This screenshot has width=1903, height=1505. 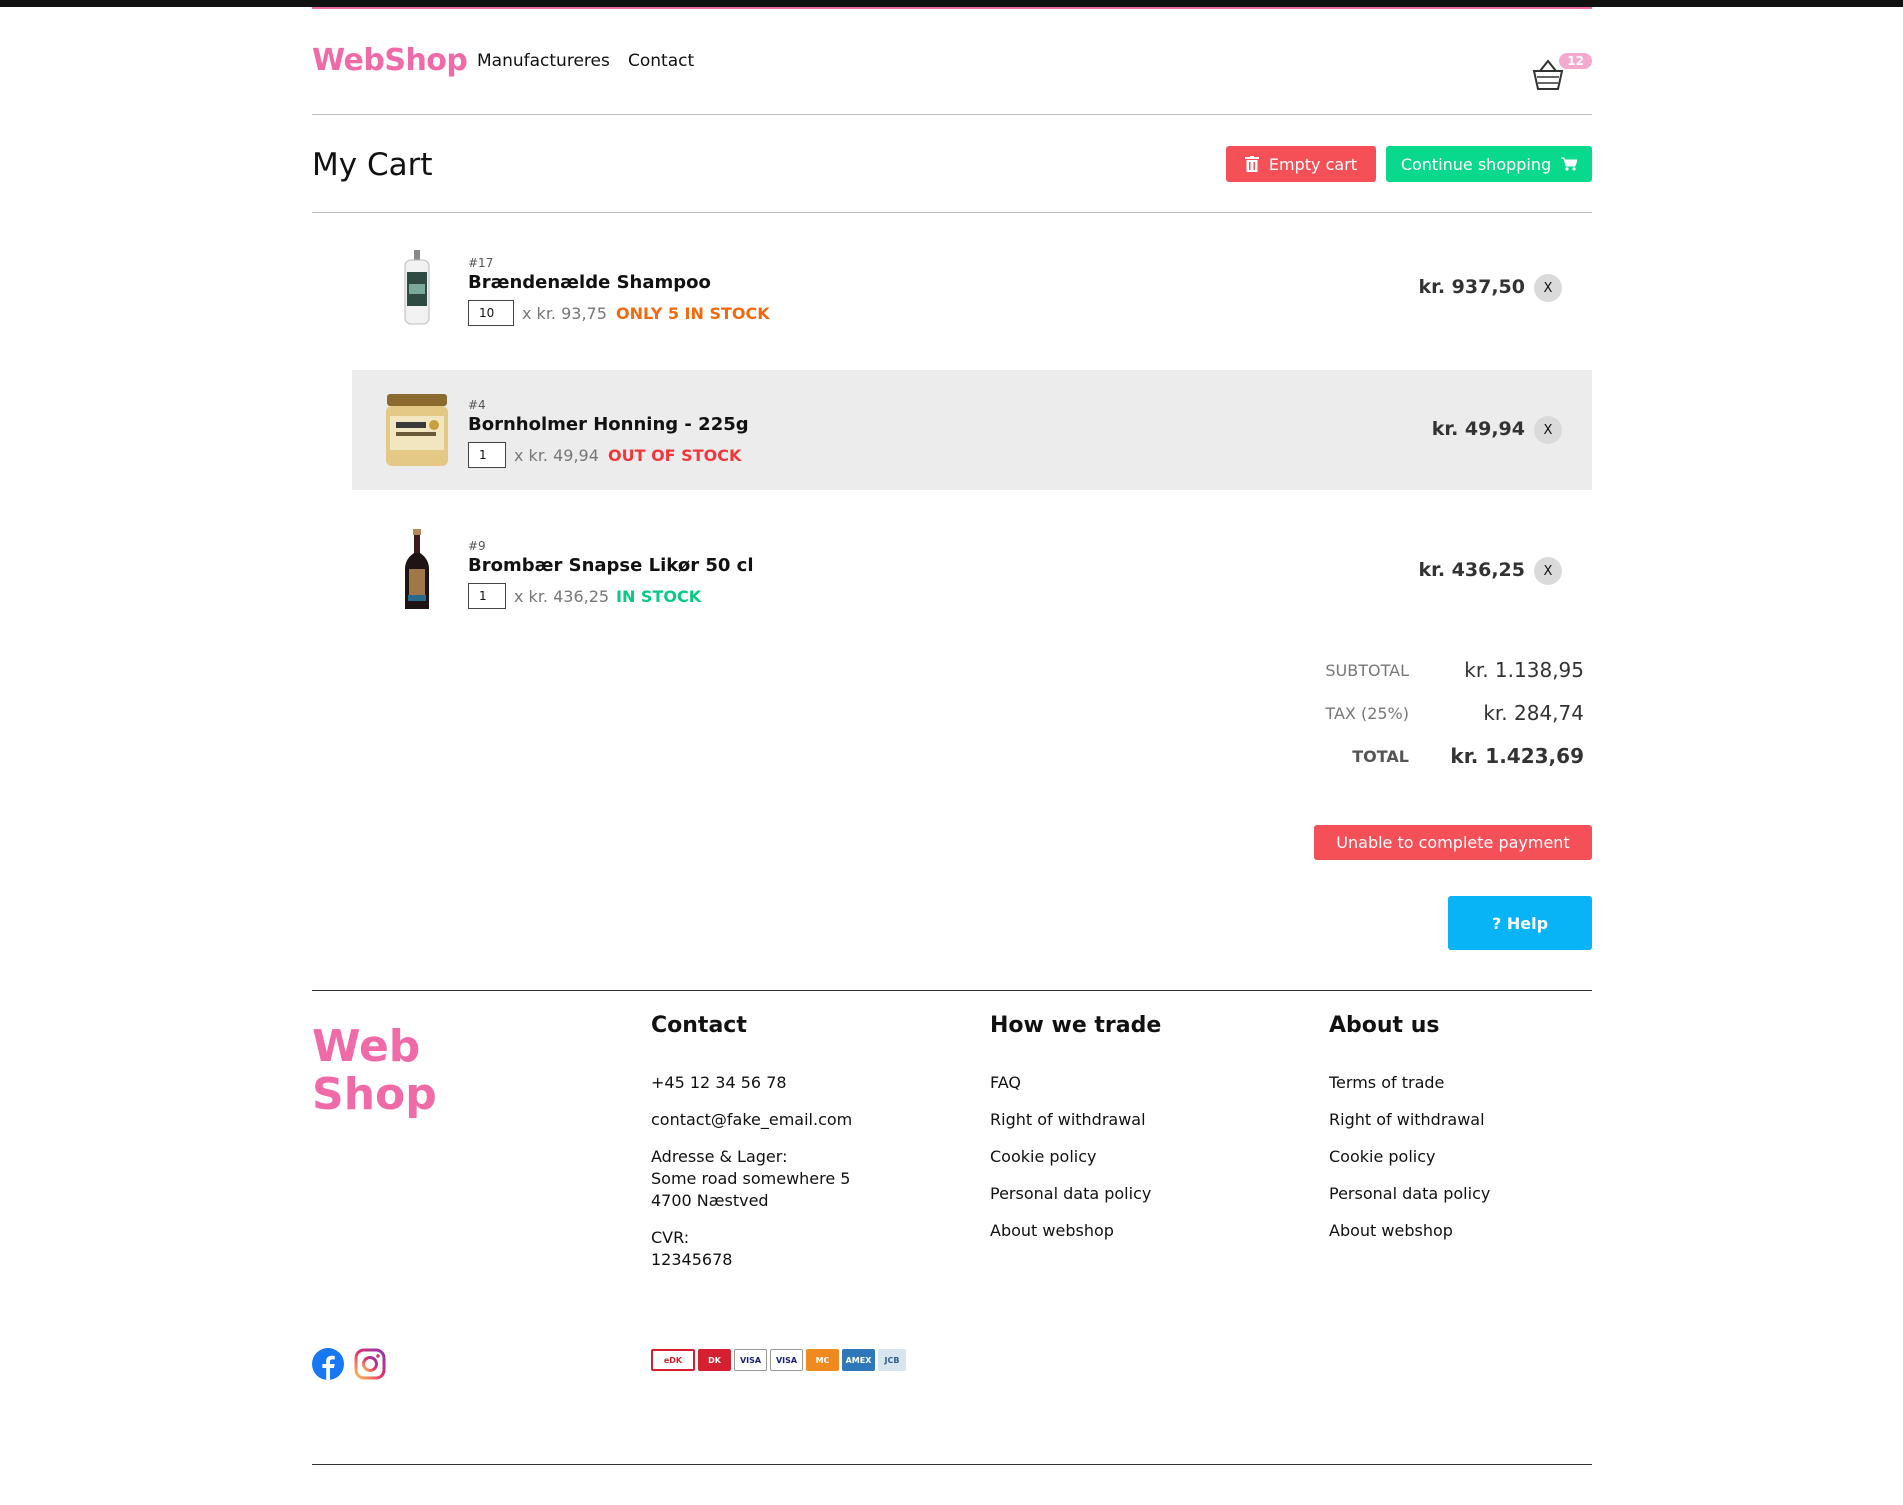 I want to click on shopping-cart-icon, so click(x=1569, y=164).